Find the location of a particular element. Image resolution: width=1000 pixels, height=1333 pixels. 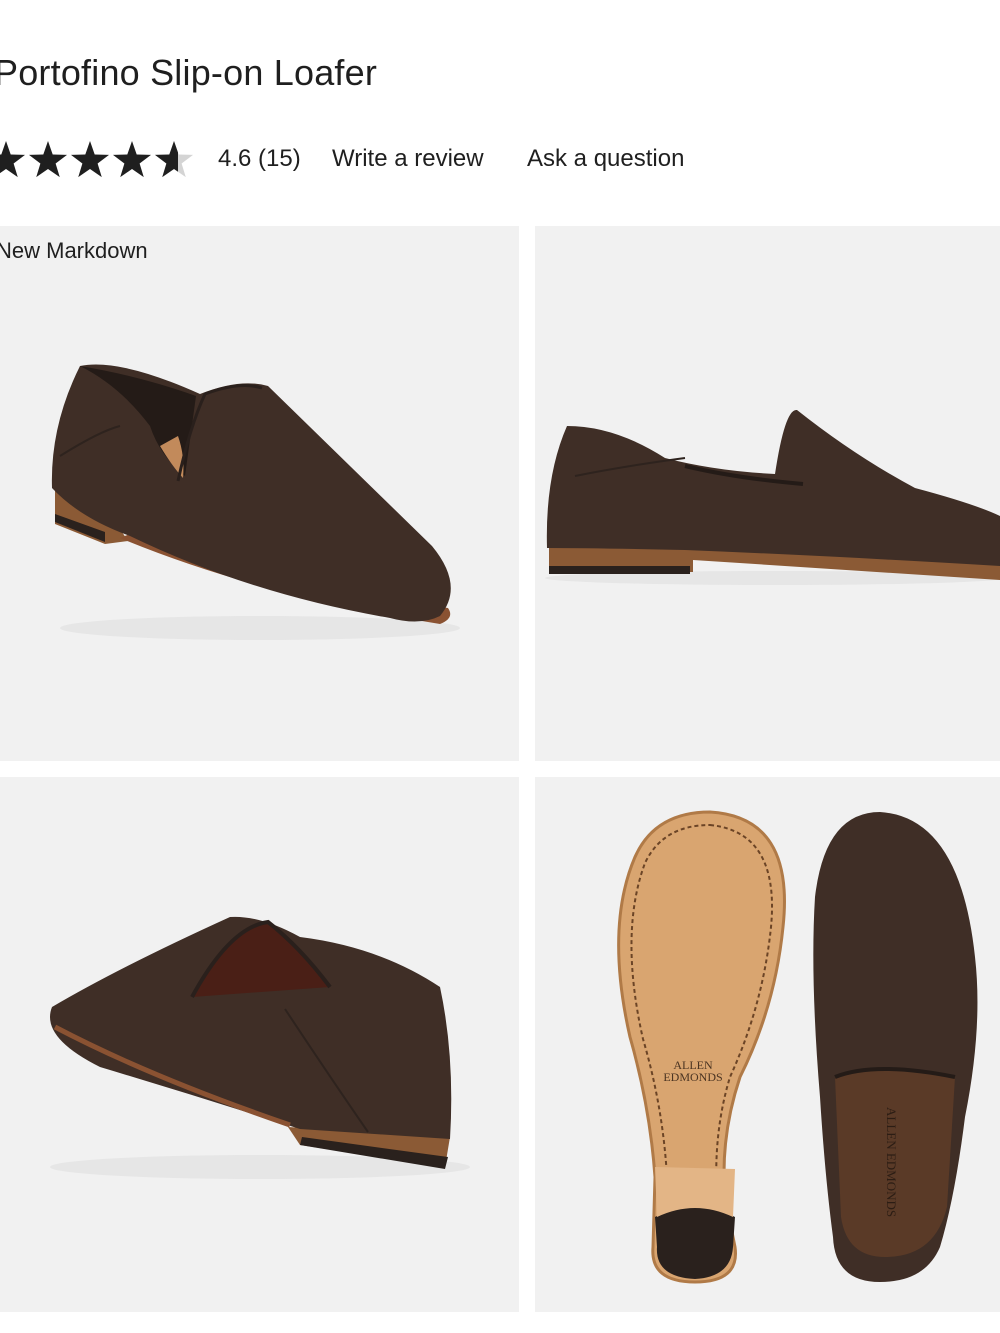

ask-question-link: Ask a question is located at coordinates (605, 159).